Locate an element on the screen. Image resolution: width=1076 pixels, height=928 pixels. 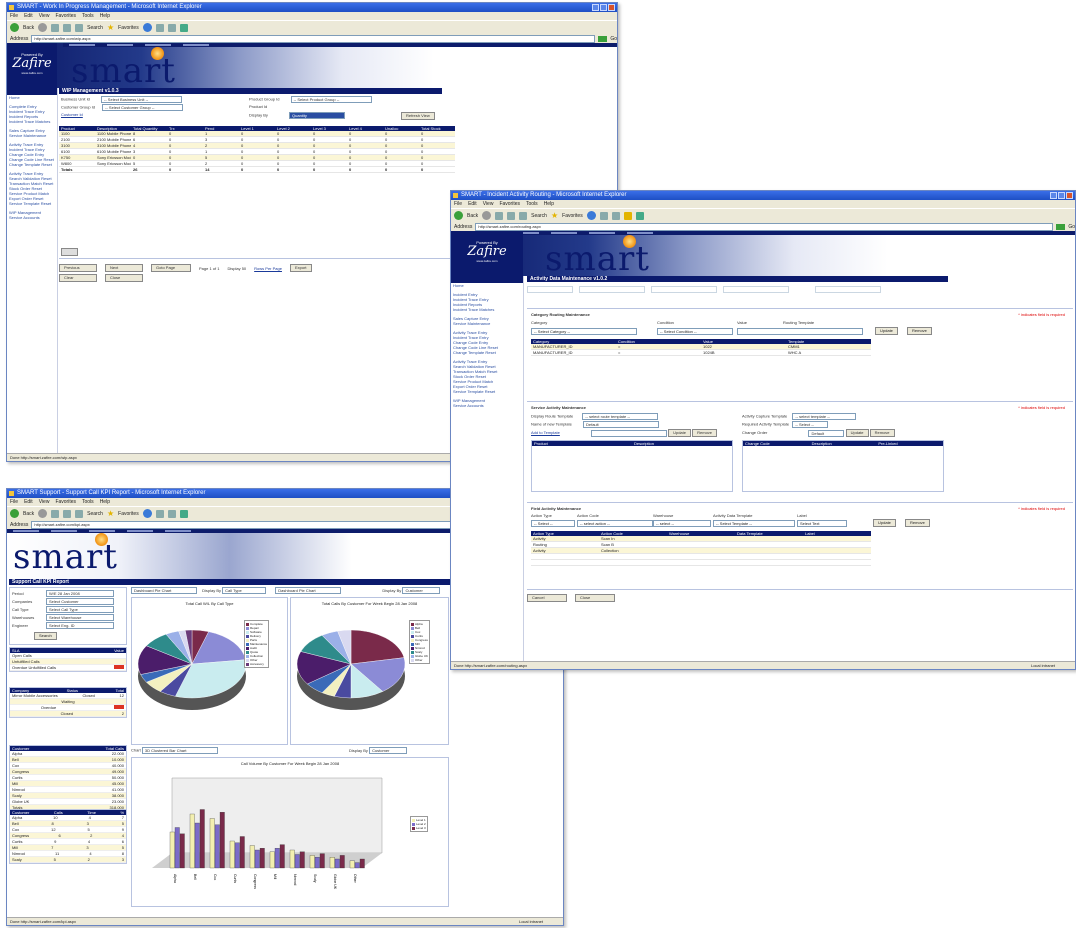
next-button: Next is located at coordinates (124, 268).